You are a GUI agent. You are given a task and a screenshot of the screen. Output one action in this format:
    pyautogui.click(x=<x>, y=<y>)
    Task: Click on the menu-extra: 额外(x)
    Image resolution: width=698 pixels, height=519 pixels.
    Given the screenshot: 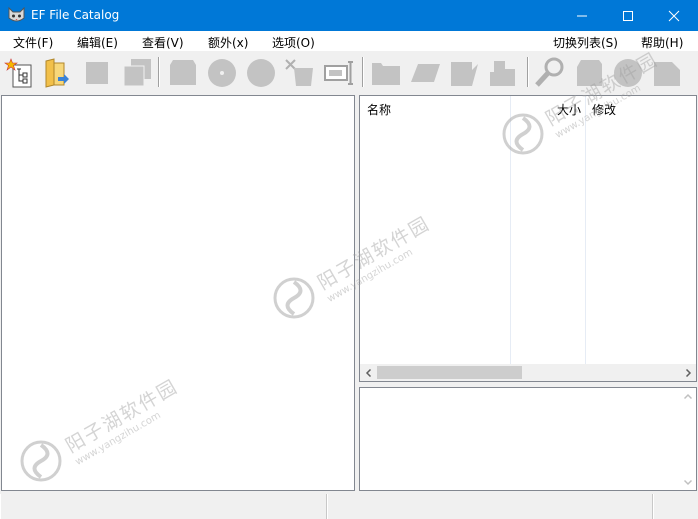 What is the action you would take?
    pyautogui.click(x=228, y=42)
    